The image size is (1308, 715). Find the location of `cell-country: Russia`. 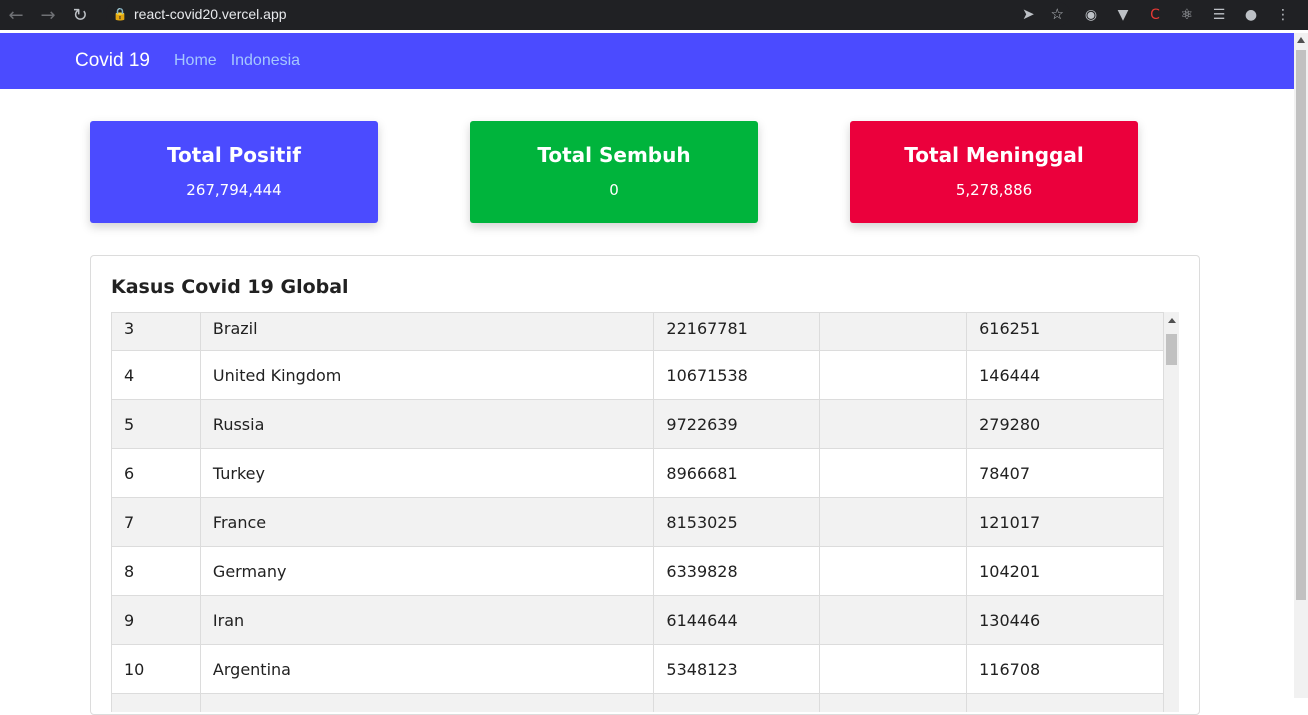

cell-country: Russia is located at coordinates (427, 424).